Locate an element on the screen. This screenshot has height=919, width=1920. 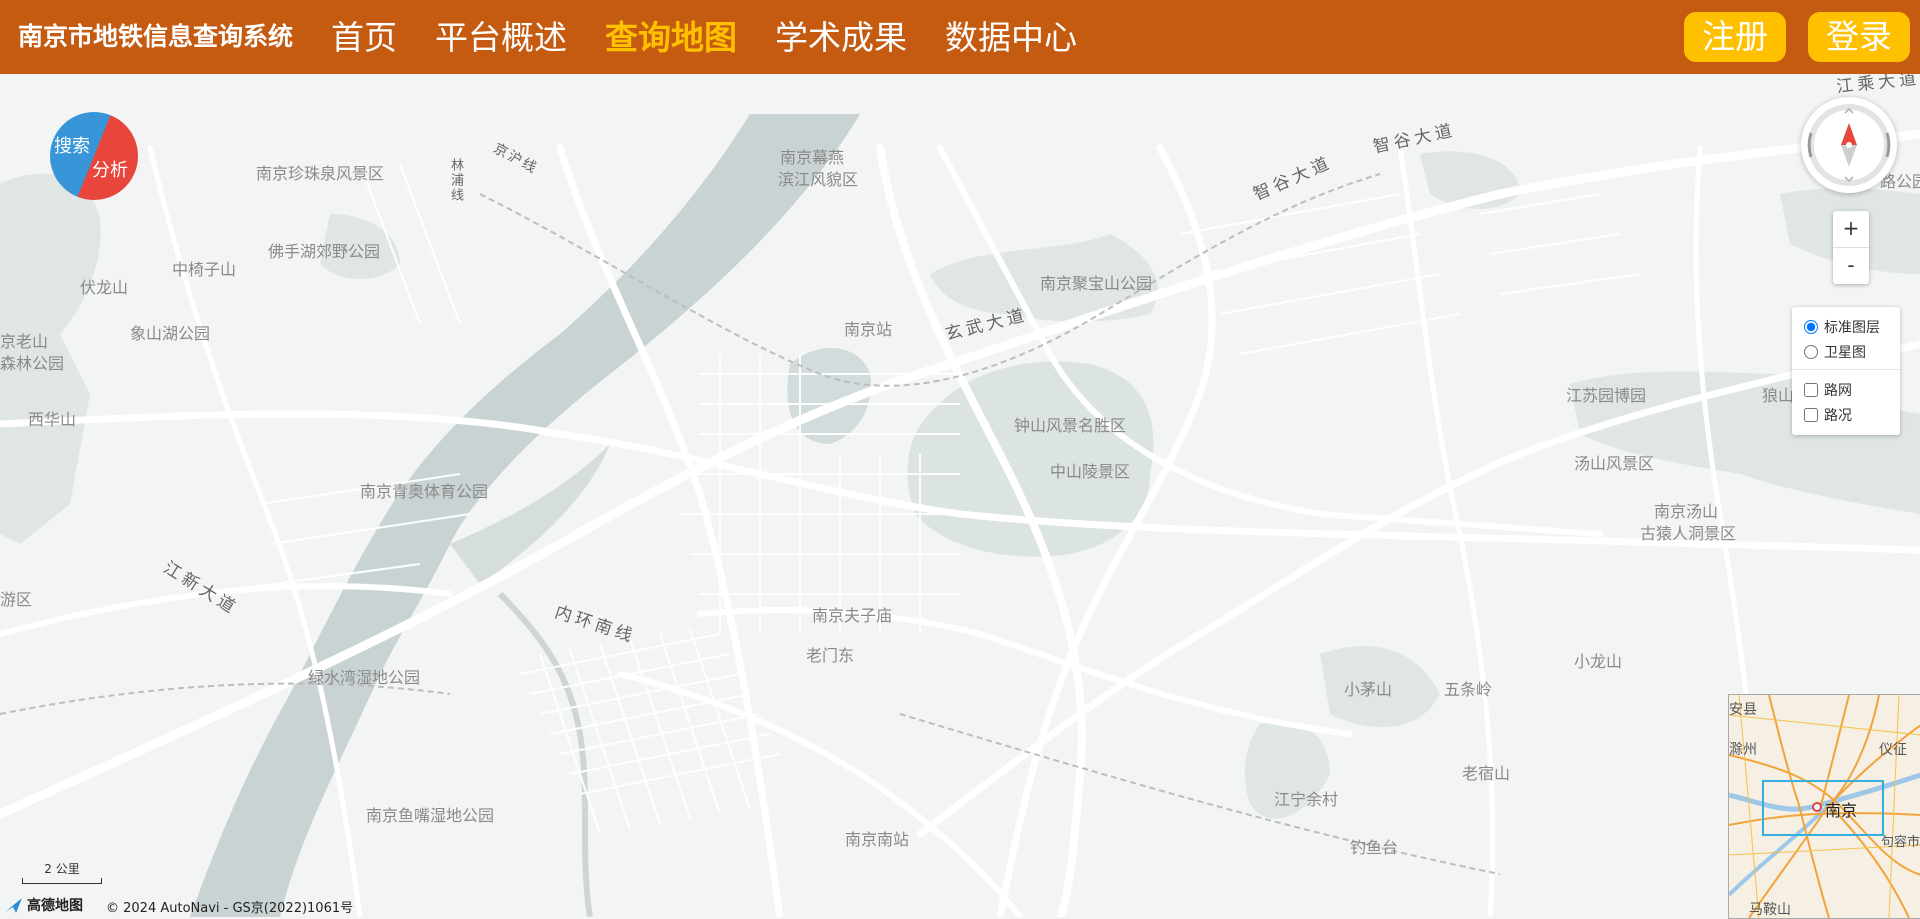
overview-label: 安县 is located at coordinates (1743, 710).